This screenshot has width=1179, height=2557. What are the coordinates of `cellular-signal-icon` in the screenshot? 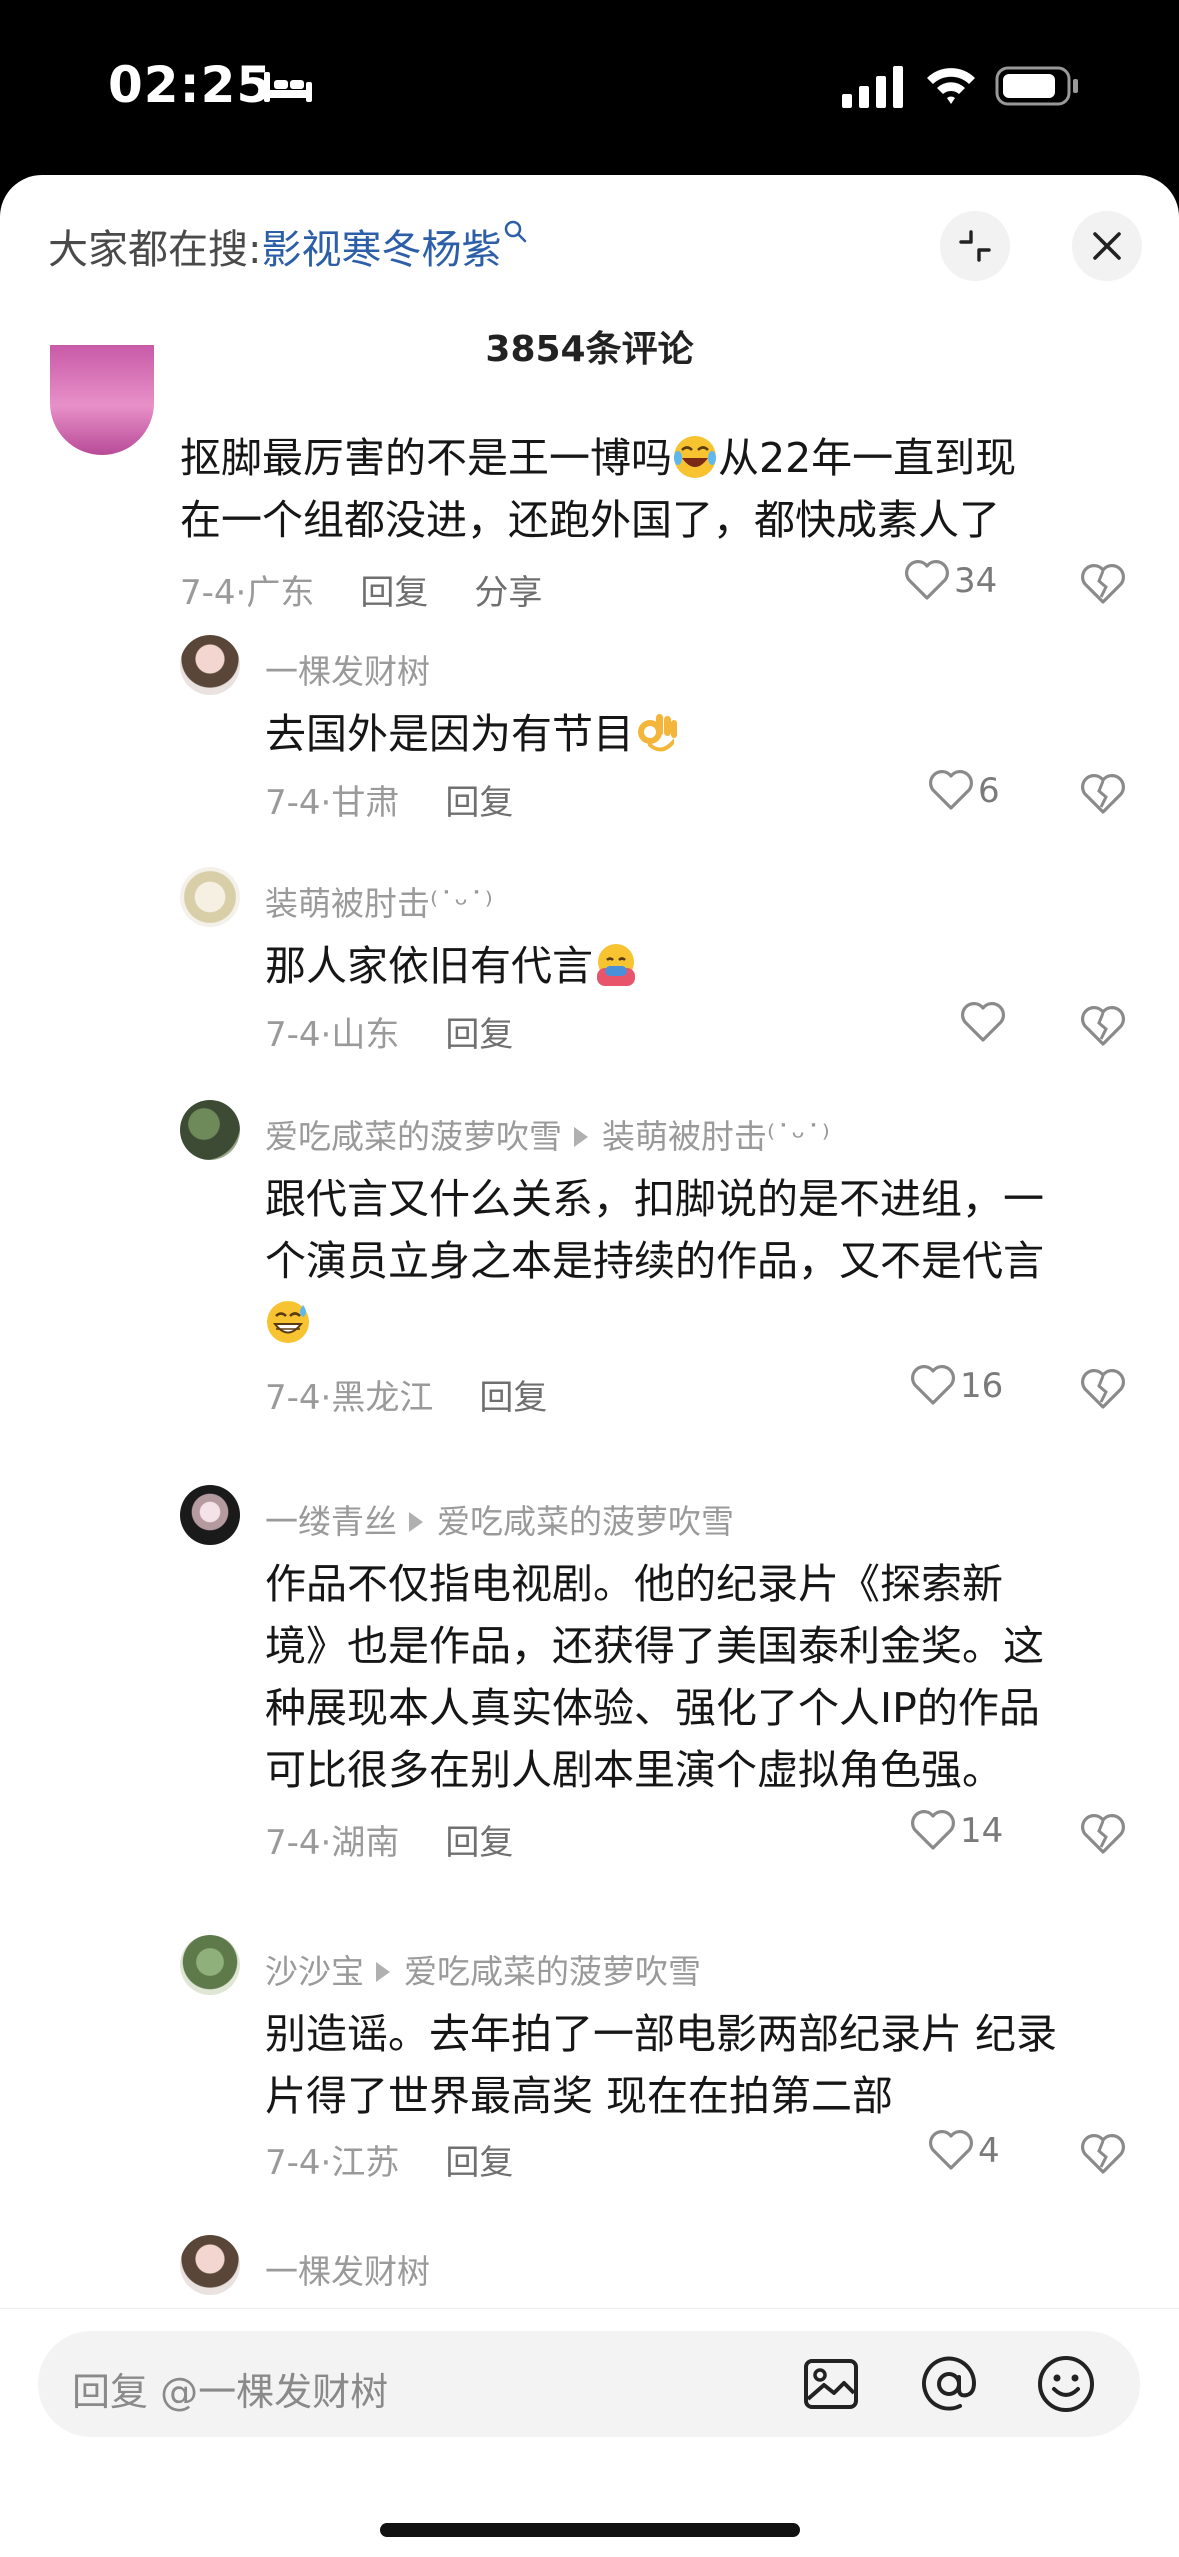 It's located at (872, 87).